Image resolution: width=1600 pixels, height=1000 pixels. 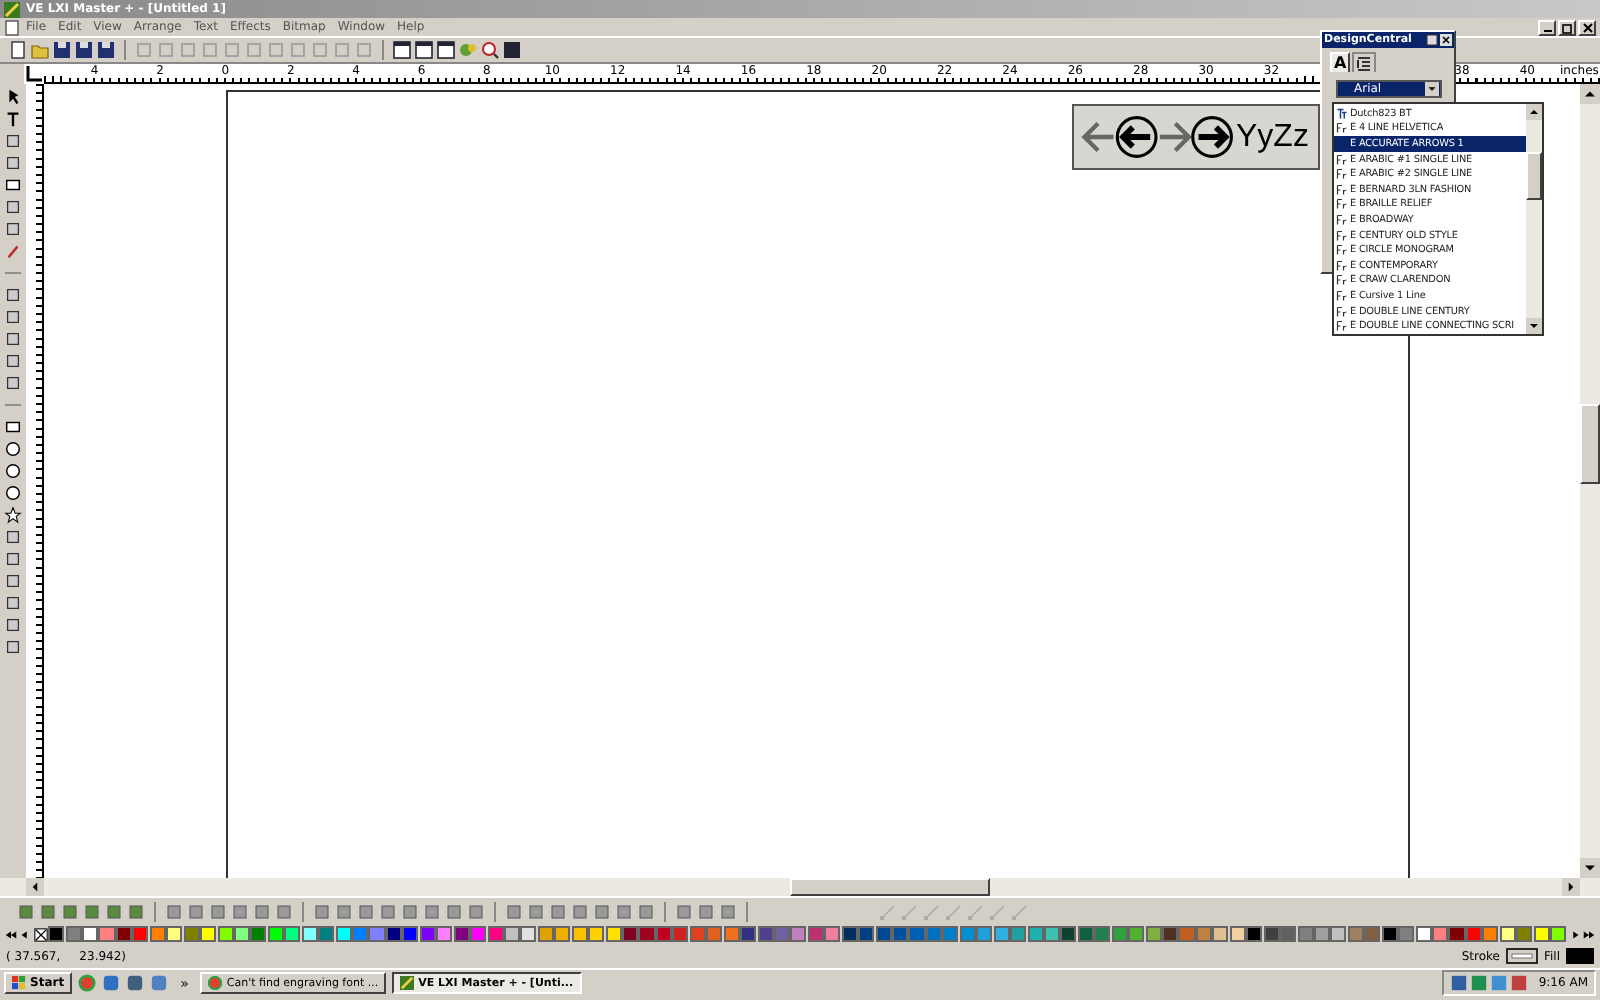 What do you see at coordinates (13, 185) in the screenshot?
I see `rectangle-icon` at bounding box center [13, 185].